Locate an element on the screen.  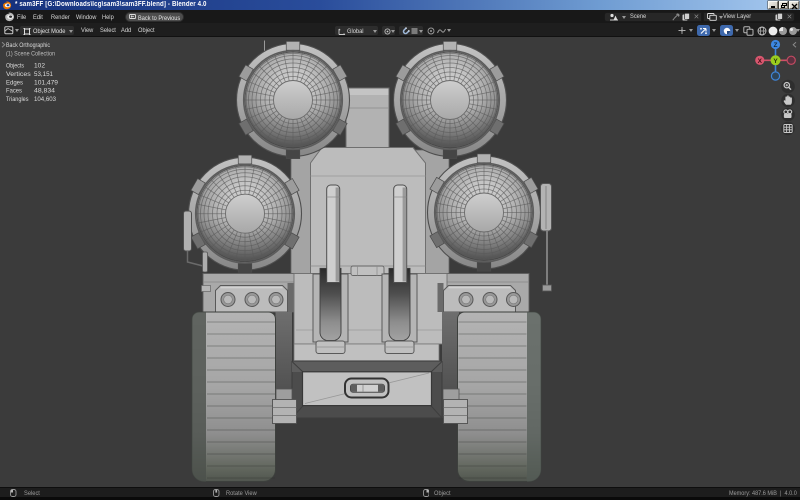
svg-text: Edges is located at coordinates (15, 82).